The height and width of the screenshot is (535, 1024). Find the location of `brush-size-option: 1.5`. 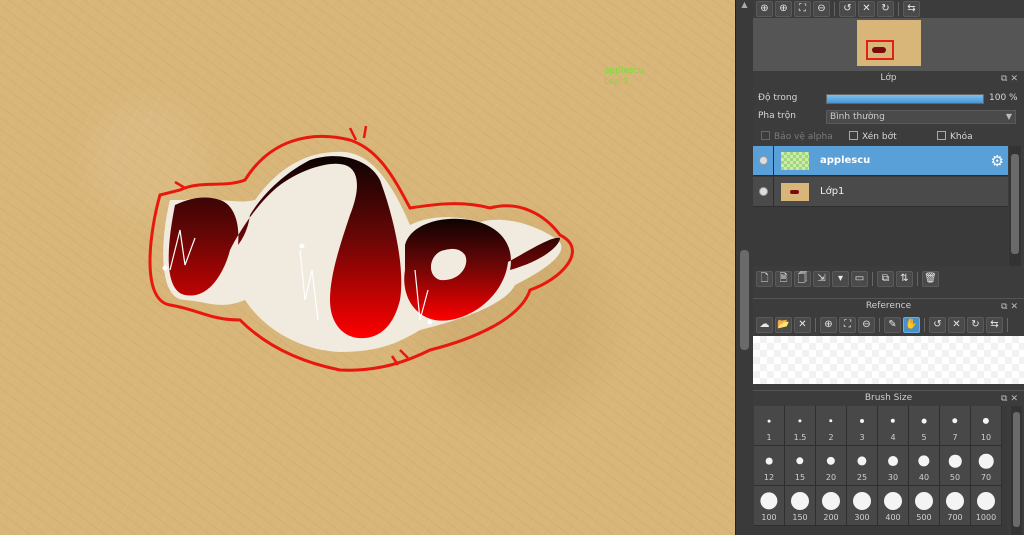

brush-size-option: 1.5 is located at coordinates (800, 426).